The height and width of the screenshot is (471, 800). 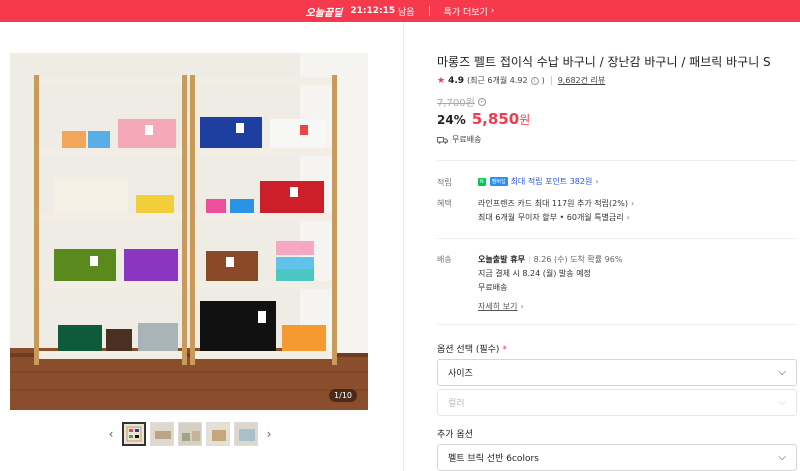 I want to click on discount-rate: 24%, so click(x=451, y=120).